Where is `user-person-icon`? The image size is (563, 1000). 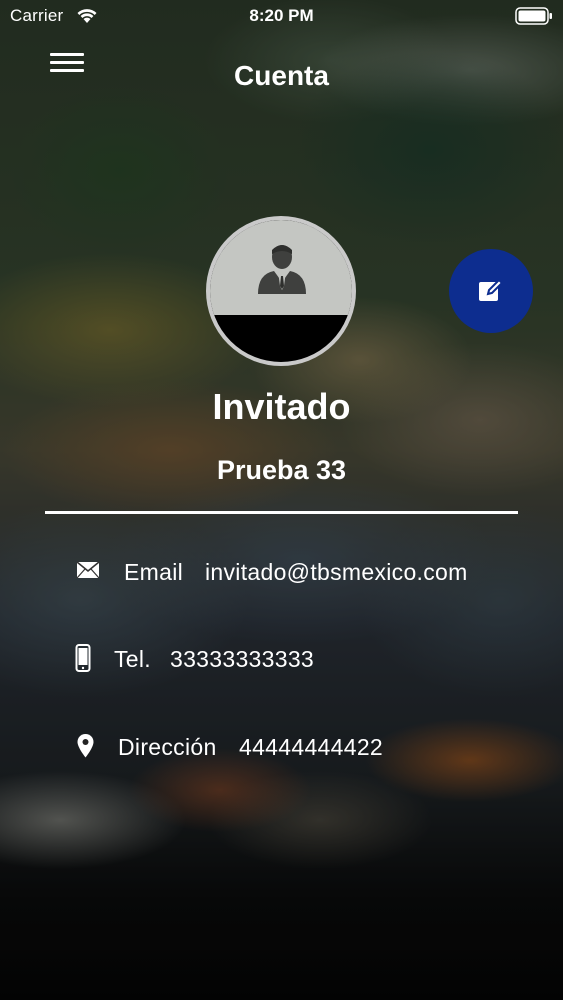
user-person-icon is located at coordinates (282, 269).